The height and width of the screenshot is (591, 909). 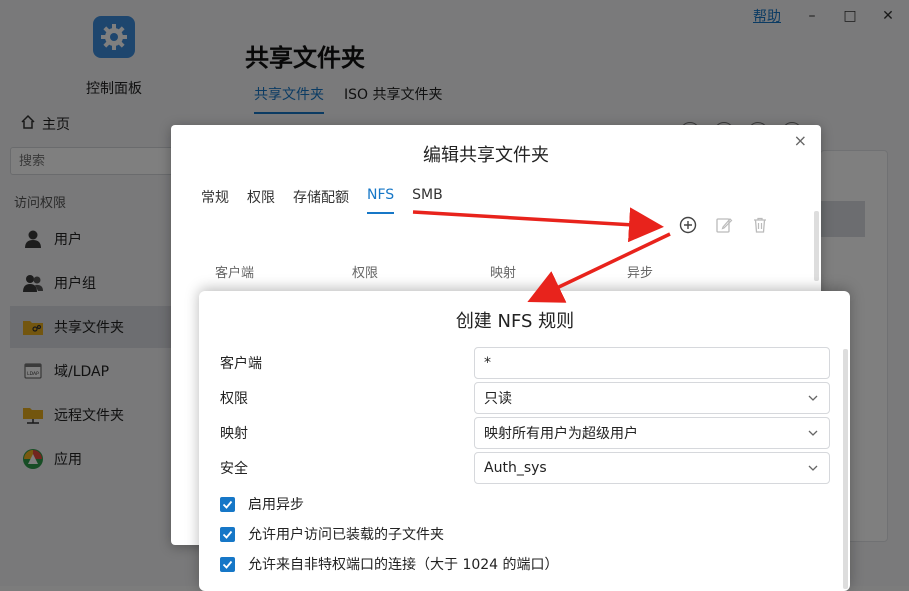 I want to click on permission-value: 只读, so click(x=498, y=399).